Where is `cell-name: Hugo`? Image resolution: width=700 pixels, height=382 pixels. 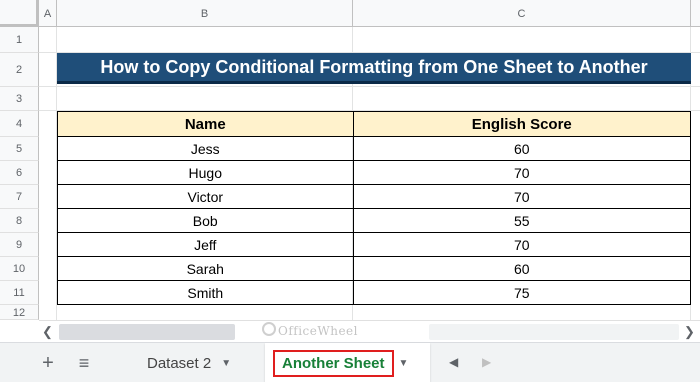
cell-name: Hugo is located at coordinates (205, 172).